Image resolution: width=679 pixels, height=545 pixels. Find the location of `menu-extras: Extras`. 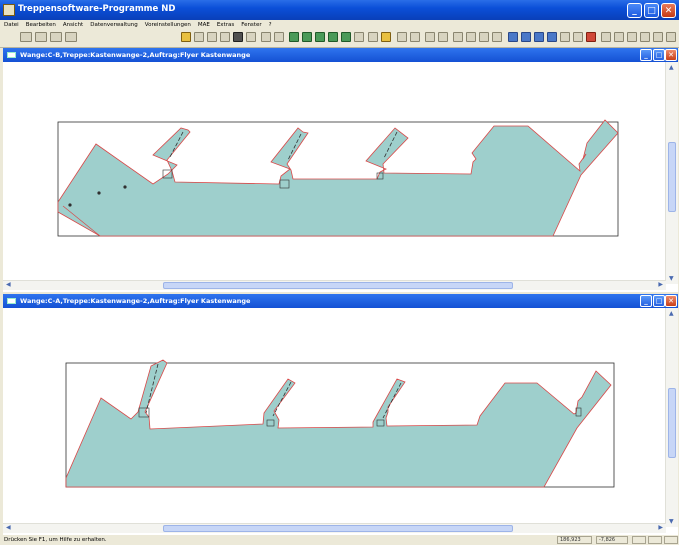

menu-extras: Extras is located at coordinates (225, 25).